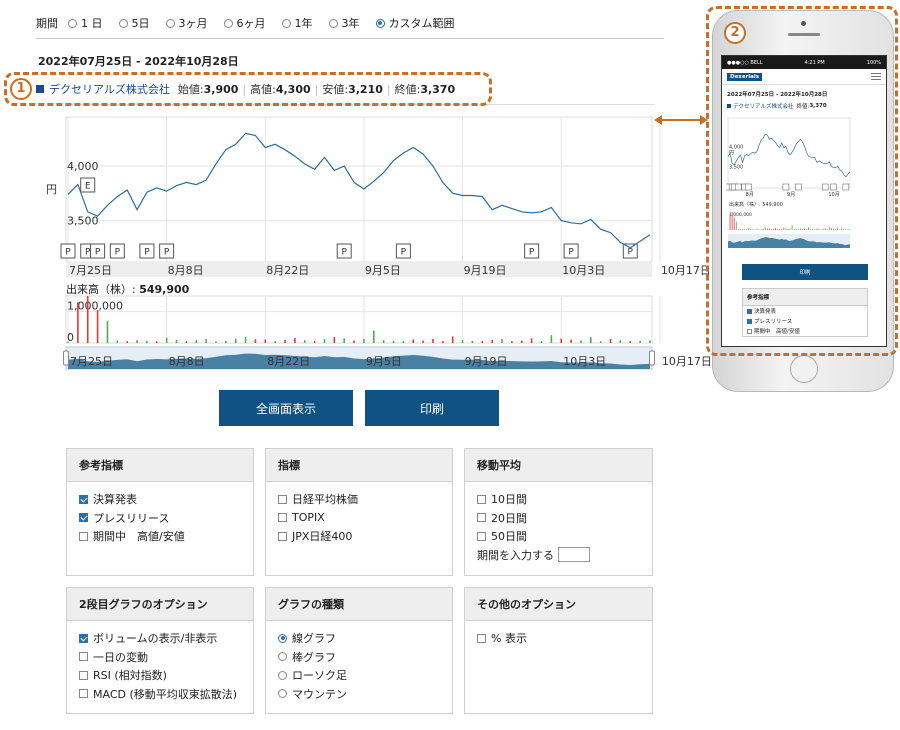  Describe the element at coordinates (558, 499) in the screenshot. I see `option-ma-10: 10日間` at that location.